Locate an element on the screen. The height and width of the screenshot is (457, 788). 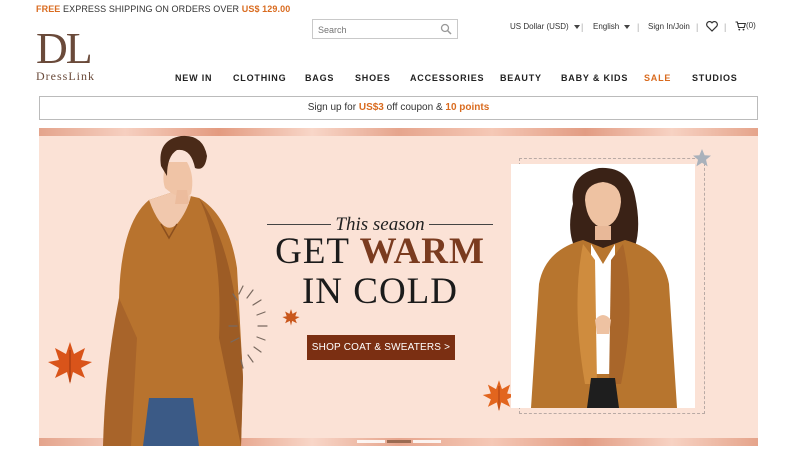
nav-studios: STUDIOS is located at coordinates (715, 78).